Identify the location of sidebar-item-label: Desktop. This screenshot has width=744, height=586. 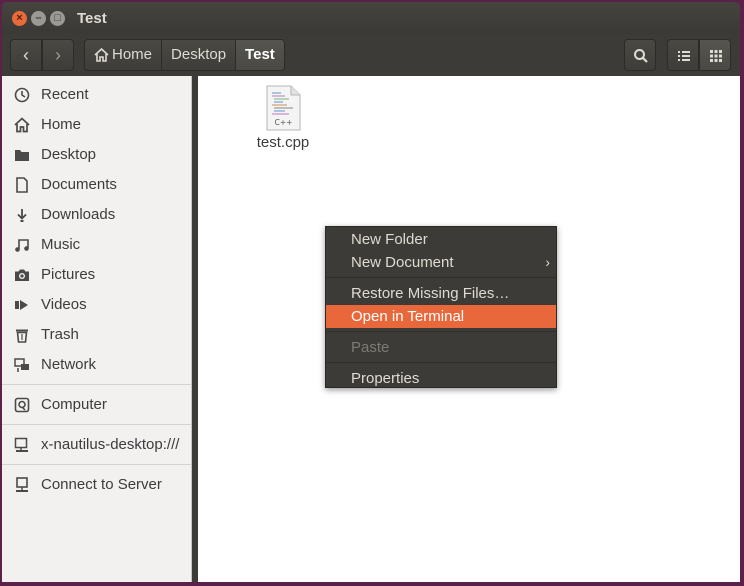
(69, 154).